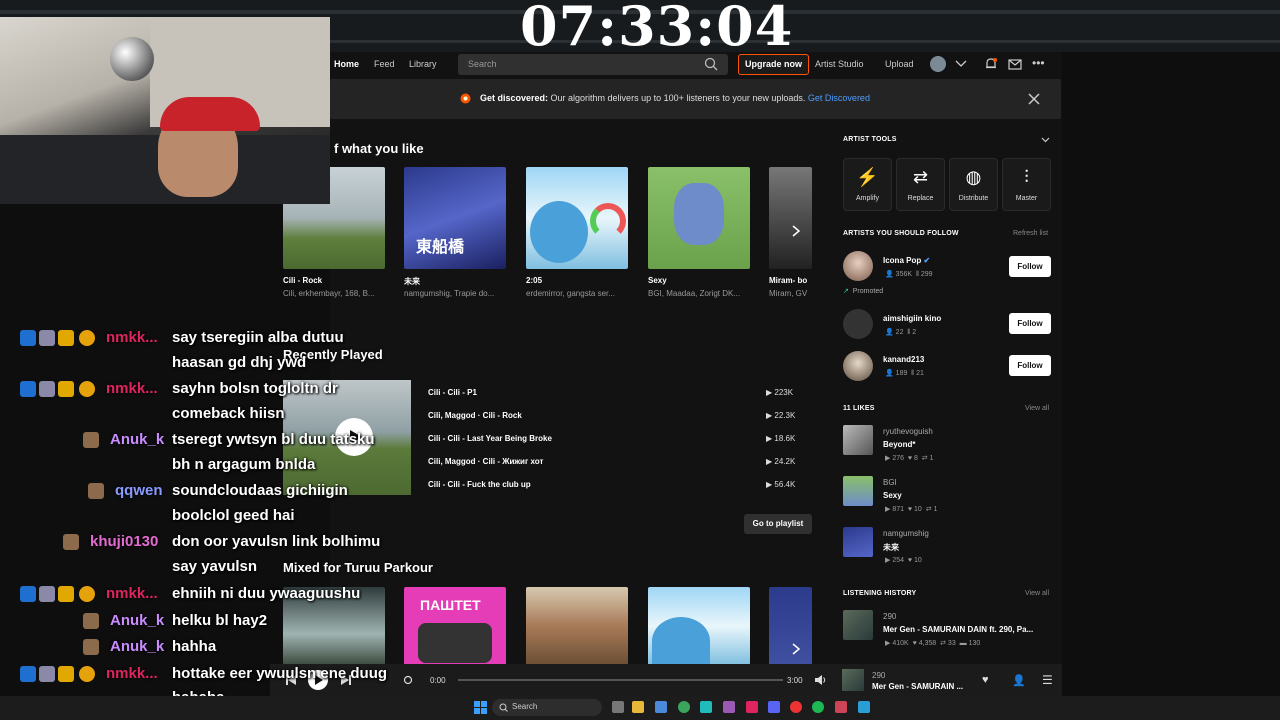 The height and width of the screenshot is (720, 1280). I want to click on user-avatar, so click(938, 64).